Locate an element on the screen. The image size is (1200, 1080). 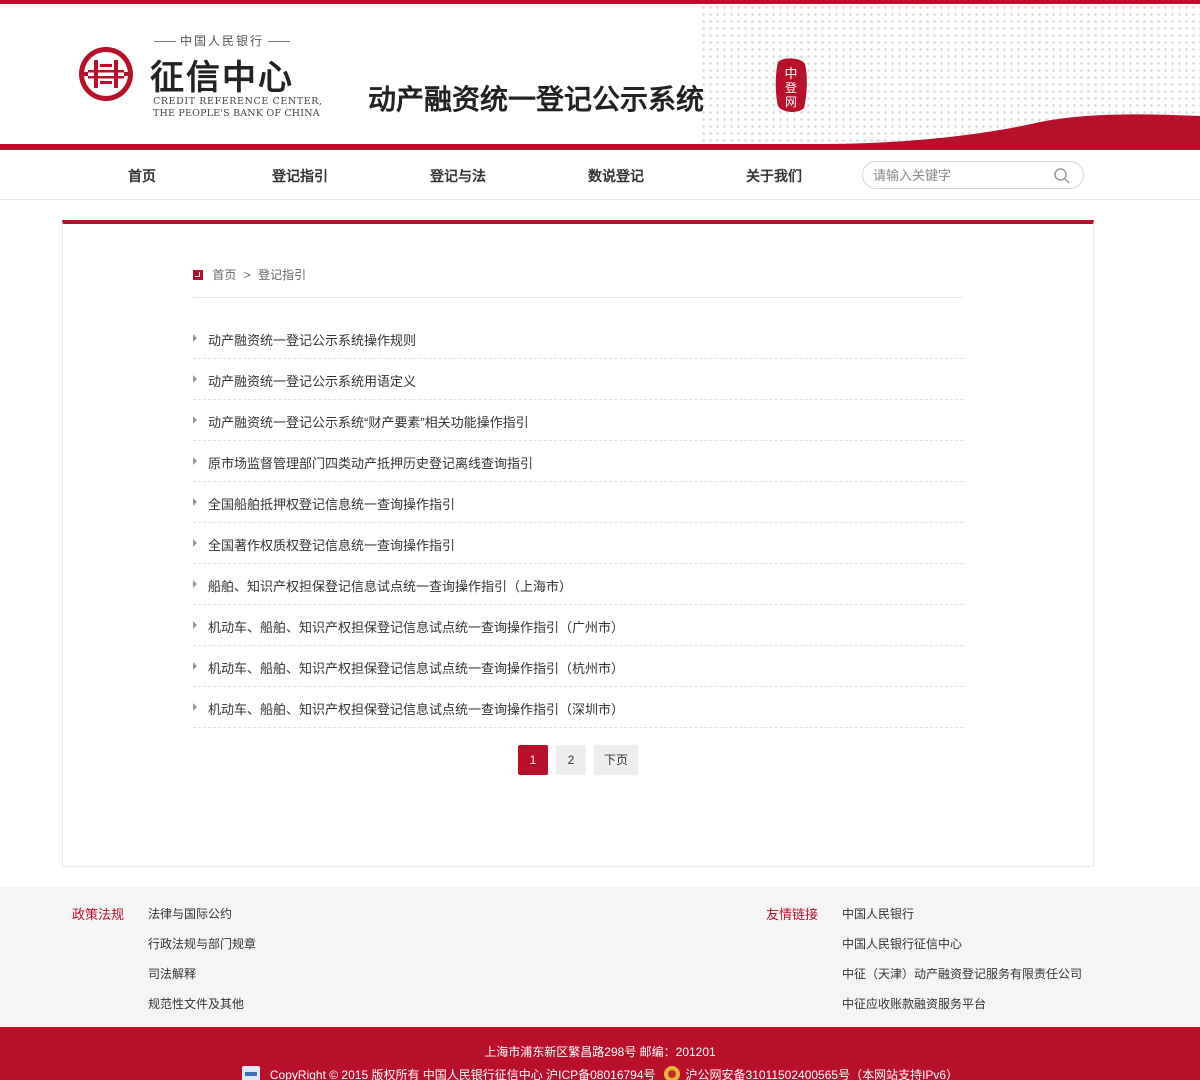
next-page-button: 下页 is located at coordinates (616, 760).